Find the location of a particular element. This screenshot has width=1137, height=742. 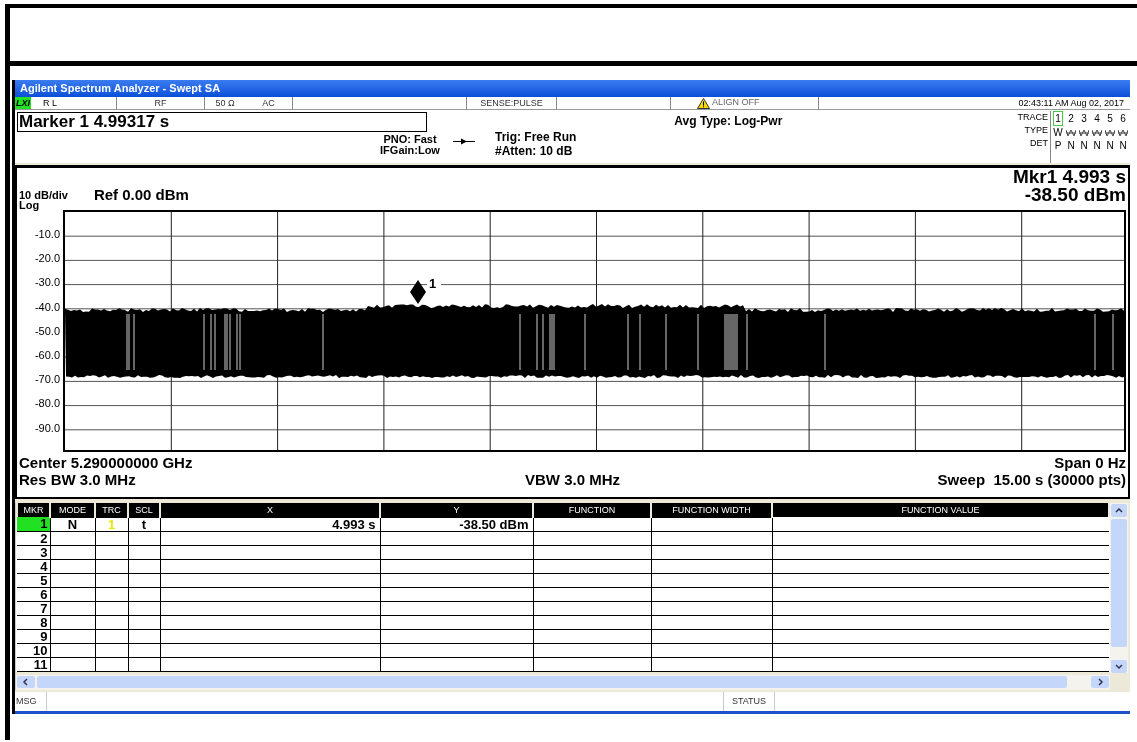

detector-type: P is located at coordinates (1058, 145).